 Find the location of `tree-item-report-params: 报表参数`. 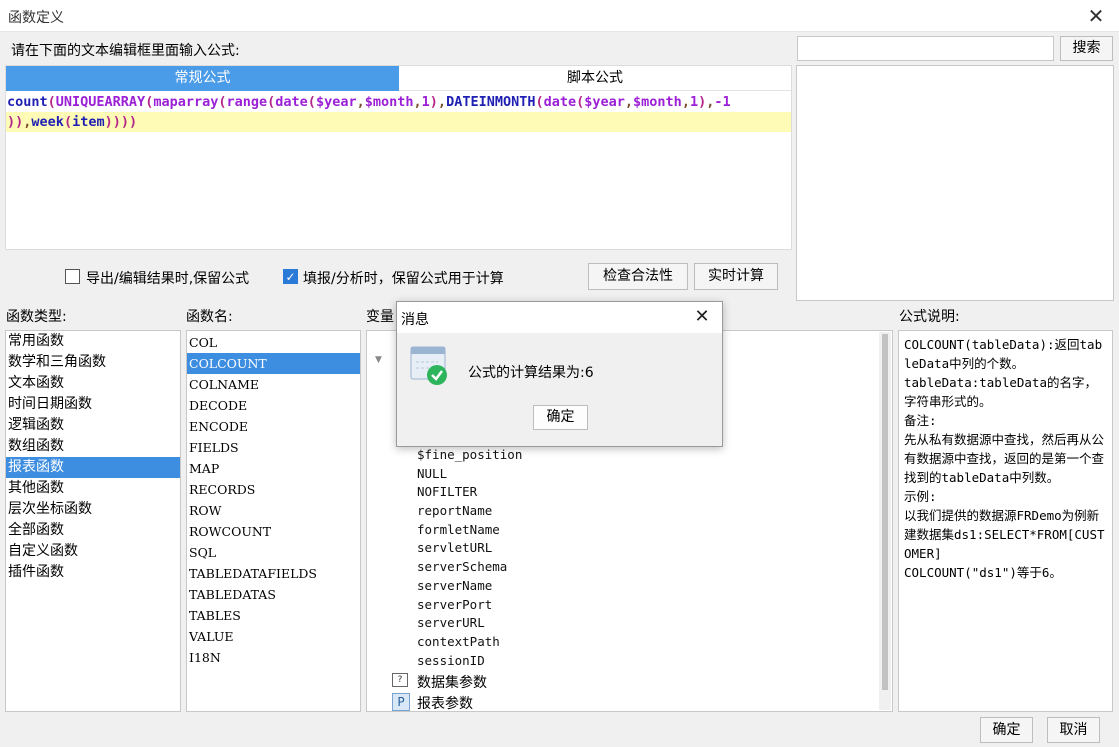

tree-item-report-params: 报表参数 is located at coordinates (445, 703).